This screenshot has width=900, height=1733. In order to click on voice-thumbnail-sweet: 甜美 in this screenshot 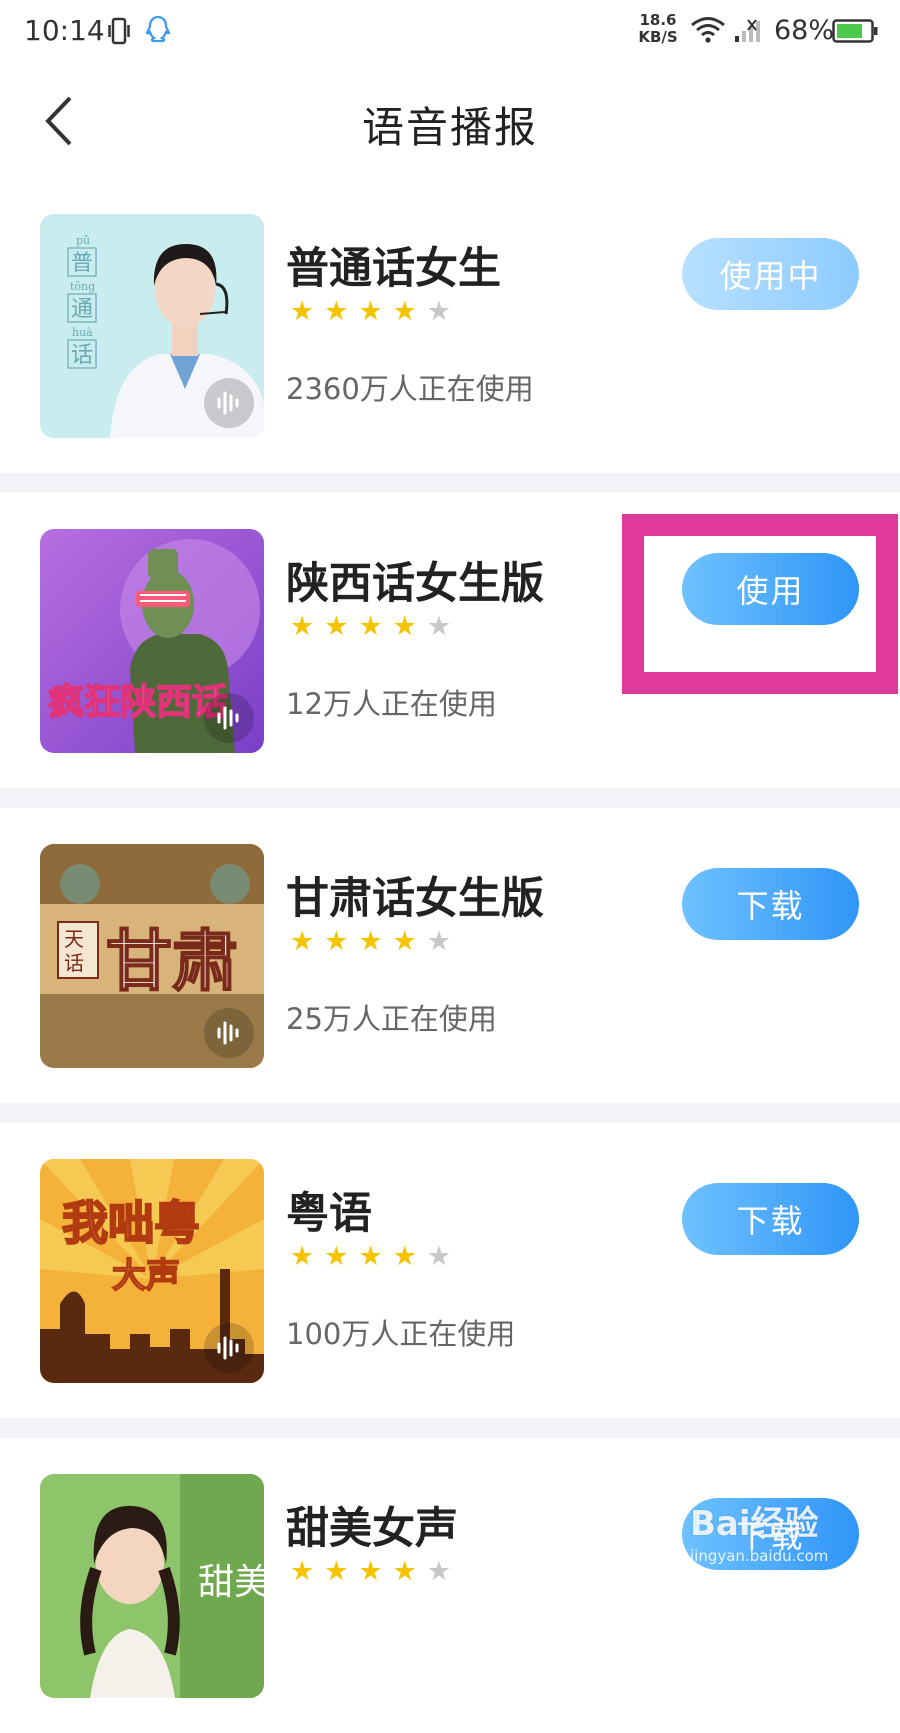, I will do `click(152, 1586)`.